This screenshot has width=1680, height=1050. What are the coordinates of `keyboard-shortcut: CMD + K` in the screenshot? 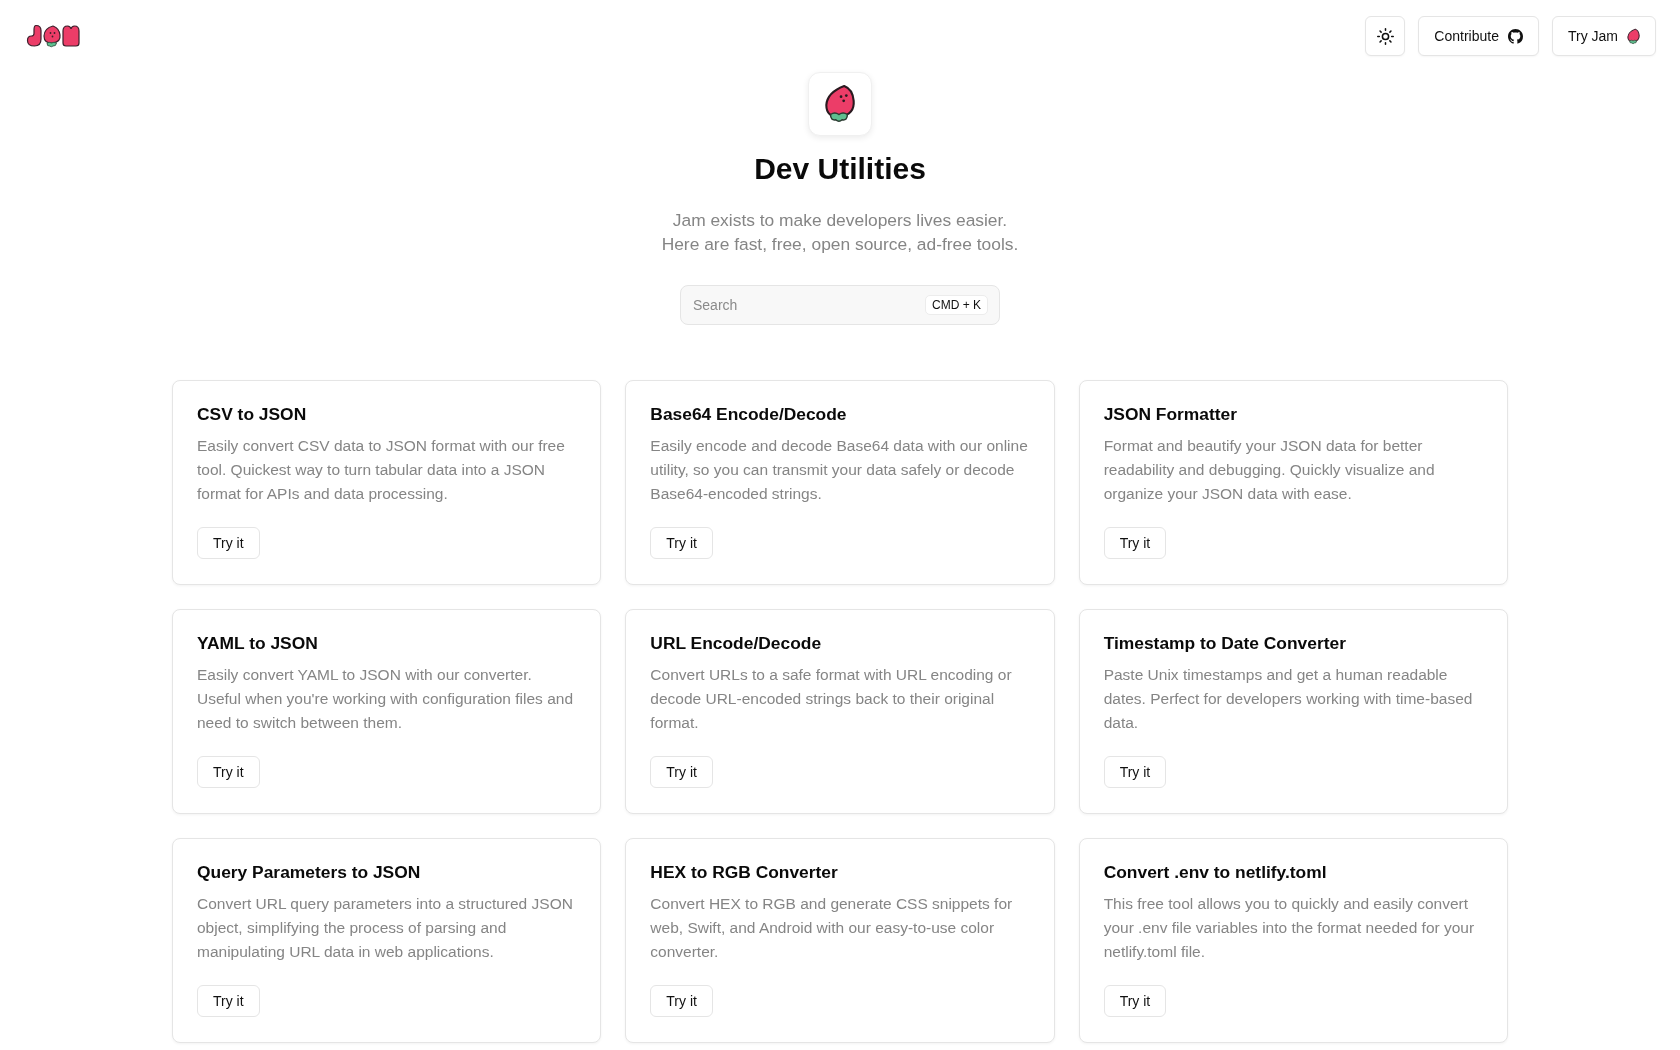 It's located at (956, 305).